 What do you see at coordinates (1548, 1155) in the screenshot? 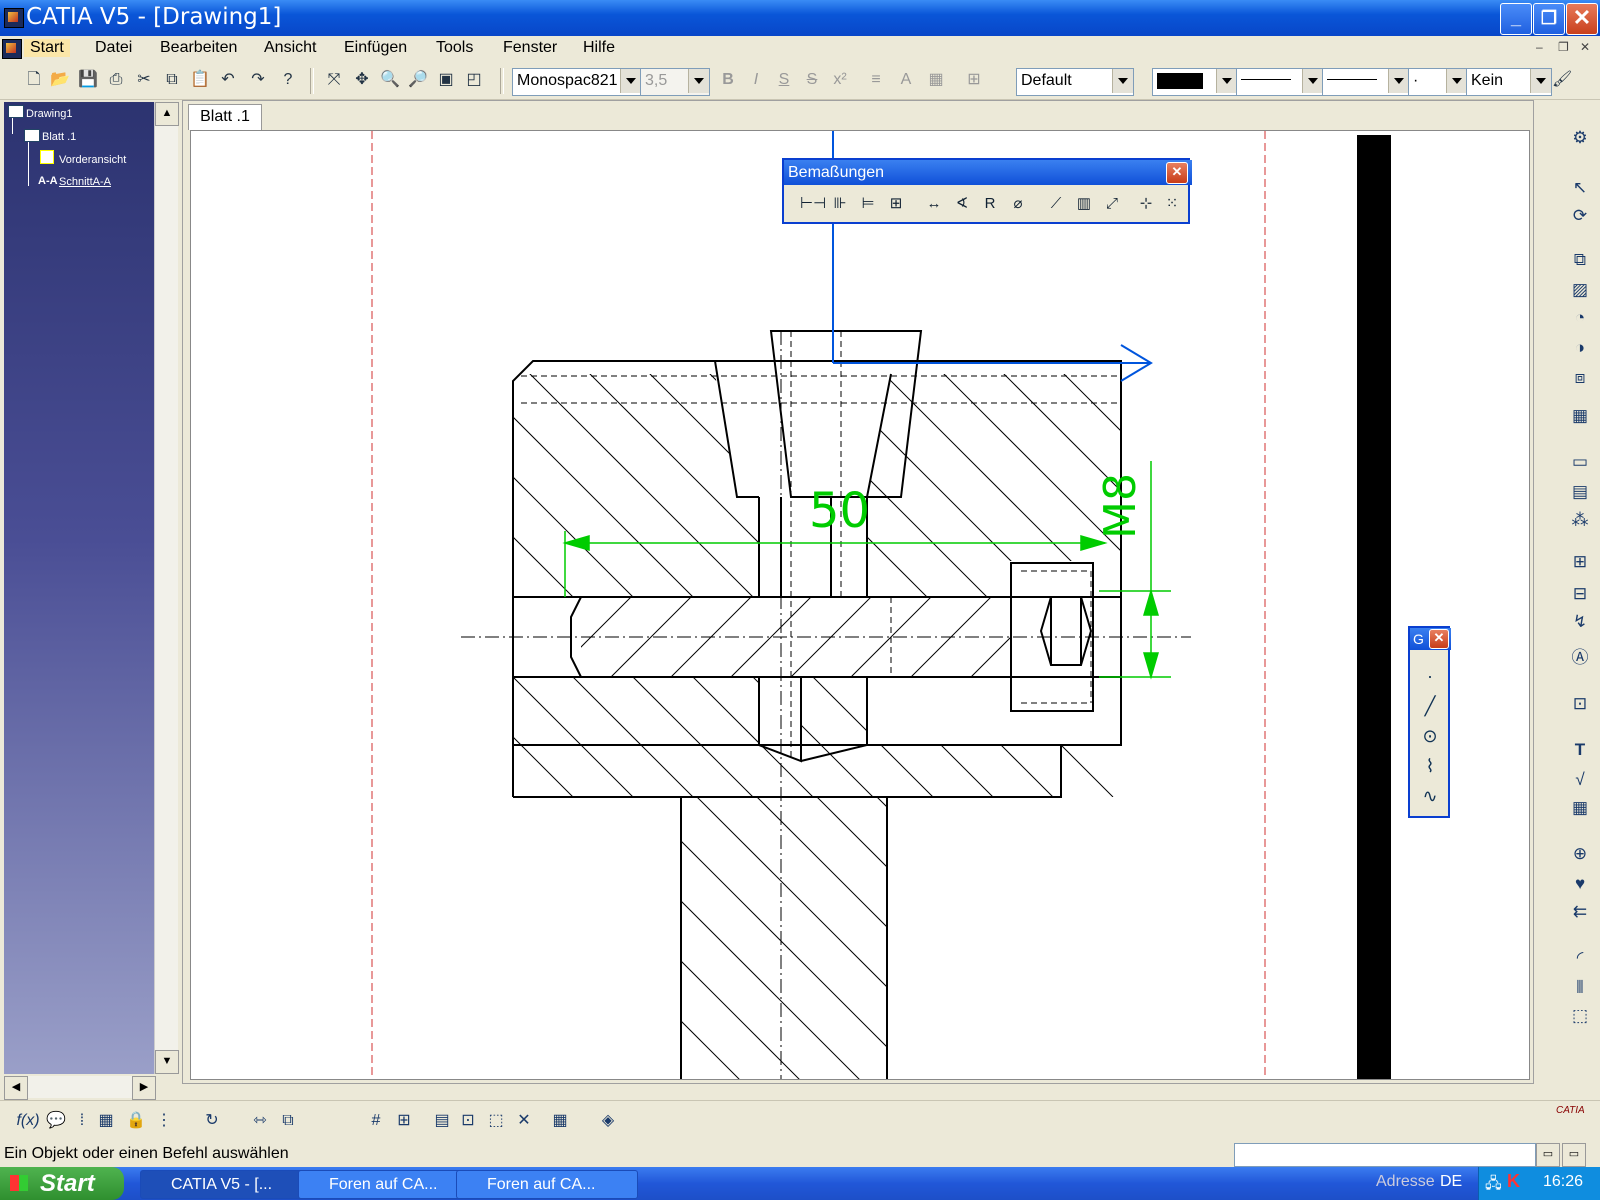
I see `command-list-icon: ▭` at bounding box center [1548, 1155].